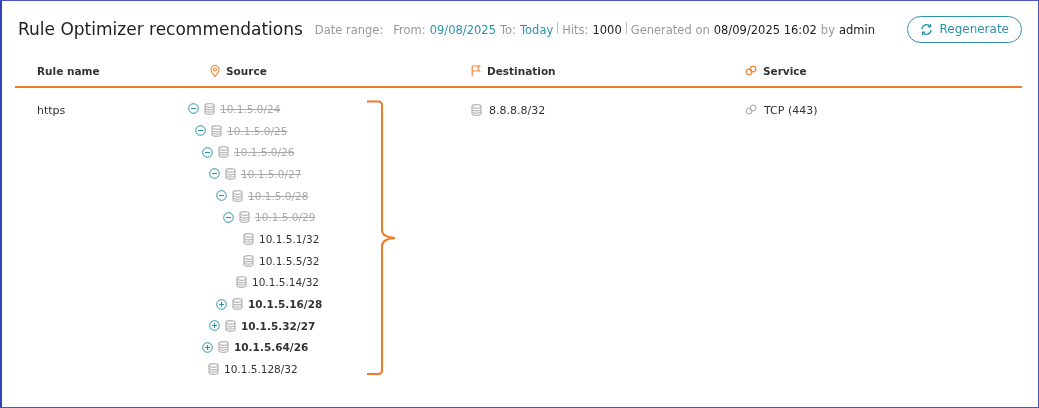  What do you see at coordinates (765, 29) in the screenshot?
I see `generated-timestamp: 08/09/2025 16:02` at bounding box center [765, 29].